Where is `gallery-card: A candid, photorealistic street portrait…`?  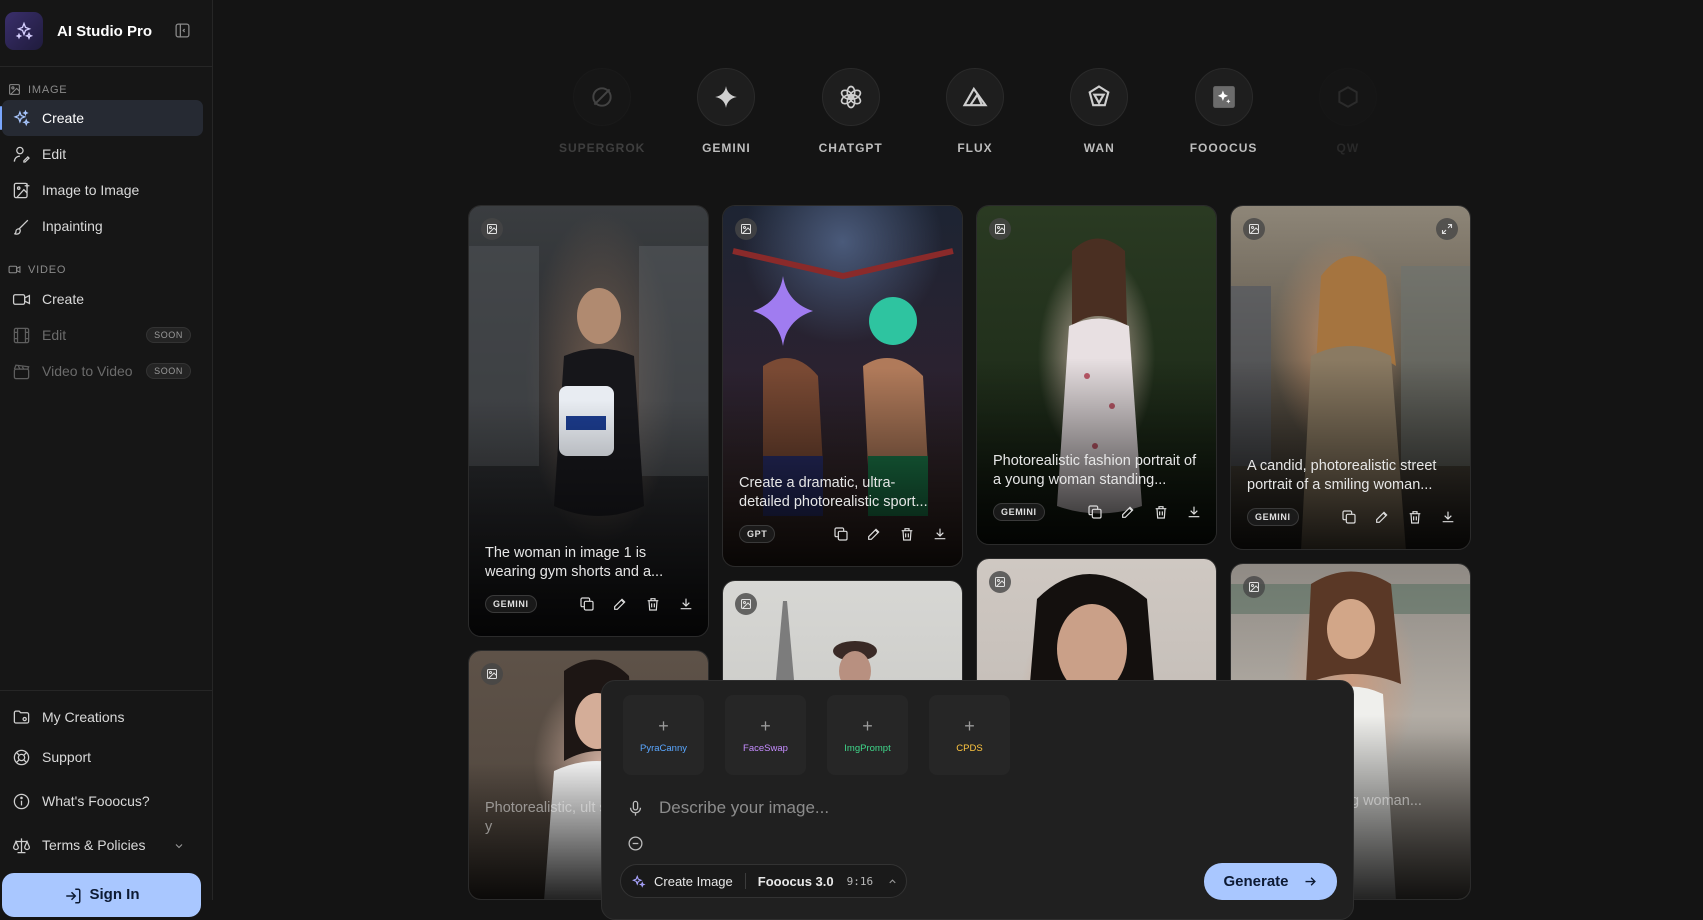 gallery-card: A candid, photorealistic street portrait… is located at coordinates (1350, 377).